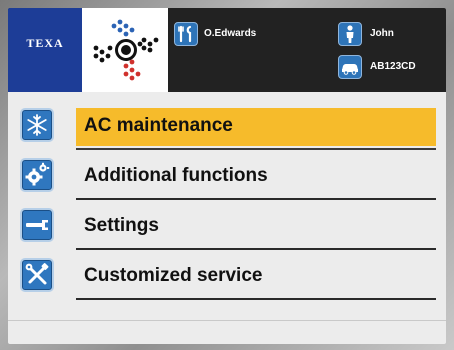 The height and width of the screenshot is (350, 454). What do you see at coordinates (37, 225) in the screenshot?
I see `wrench-icon` at bounding box center [37, 225].